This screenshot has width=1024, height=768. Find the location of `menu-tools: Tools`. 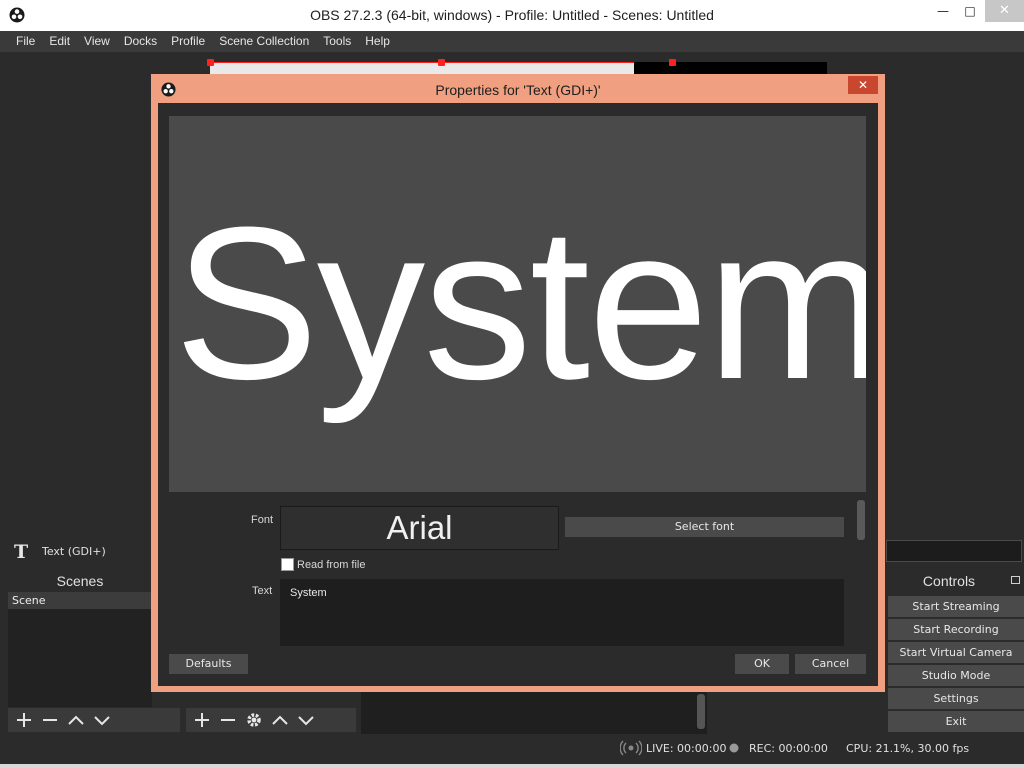

menu-tools: Tools is located at coordinates (337, 41).